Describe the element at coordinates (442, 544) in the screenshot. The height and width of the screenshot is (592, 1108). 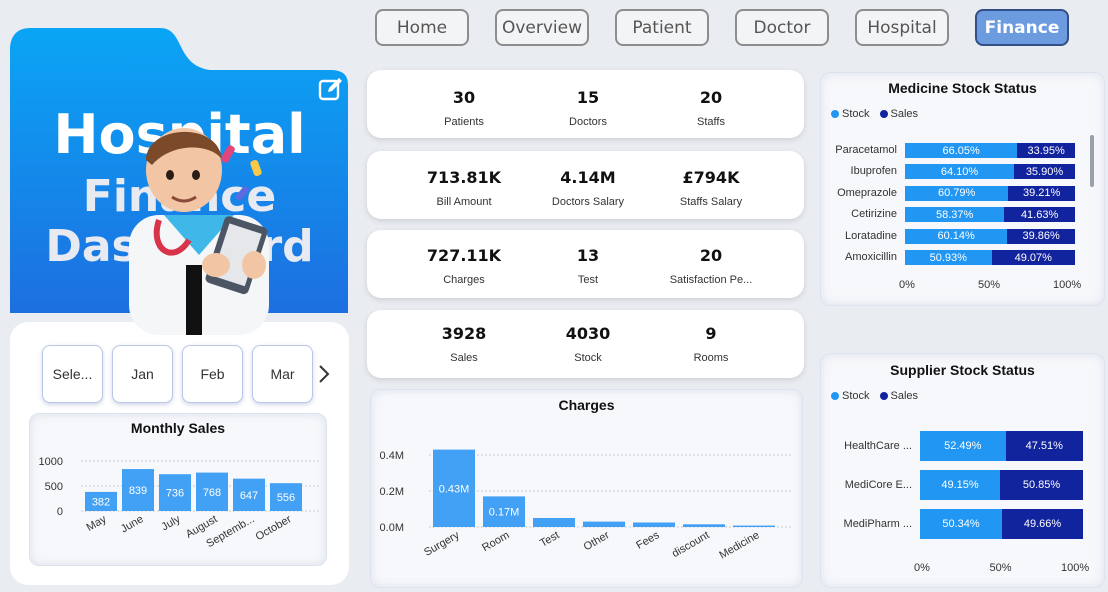
I see `x-tick-label: Surgery` at that location.